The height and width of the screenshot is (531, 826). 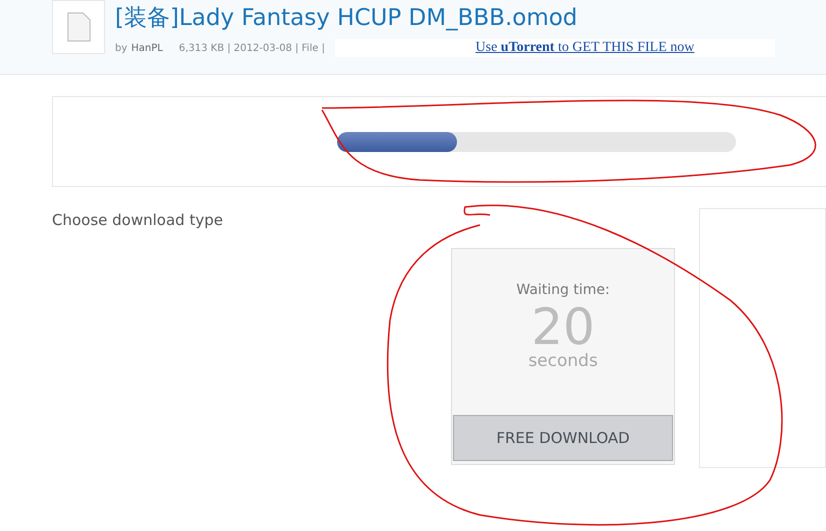 What do you see at coordinates (121, 48) in the screenshot?
I see `by-label: by` at bounding box center [121, 48].